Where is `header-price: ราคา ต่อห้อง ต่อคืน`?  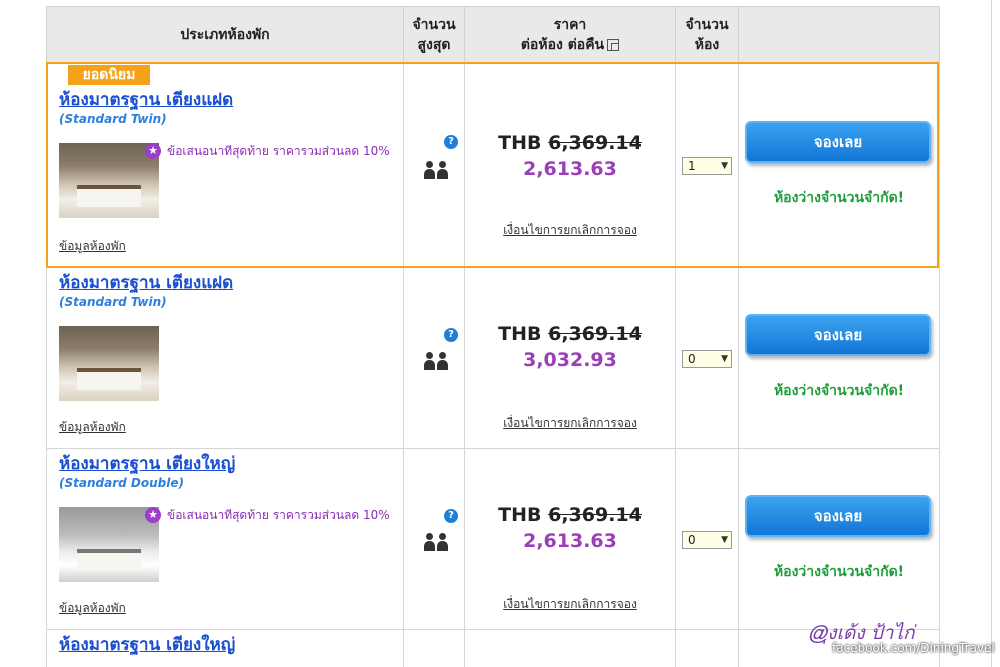 header-price: ราคา ต่อห้อง ต่อคืน is located at coordinates (570, 34).